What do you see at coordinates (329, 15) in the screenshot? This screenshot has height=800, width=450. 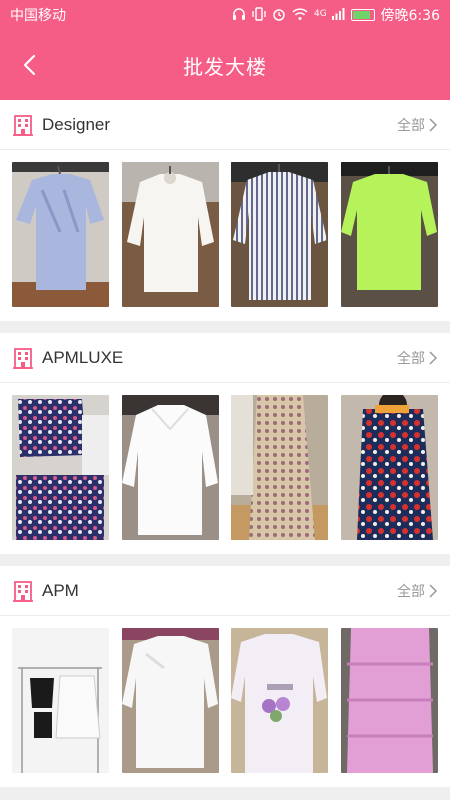 I see `signal-icon: 4G` at bounding box center [329, 15].